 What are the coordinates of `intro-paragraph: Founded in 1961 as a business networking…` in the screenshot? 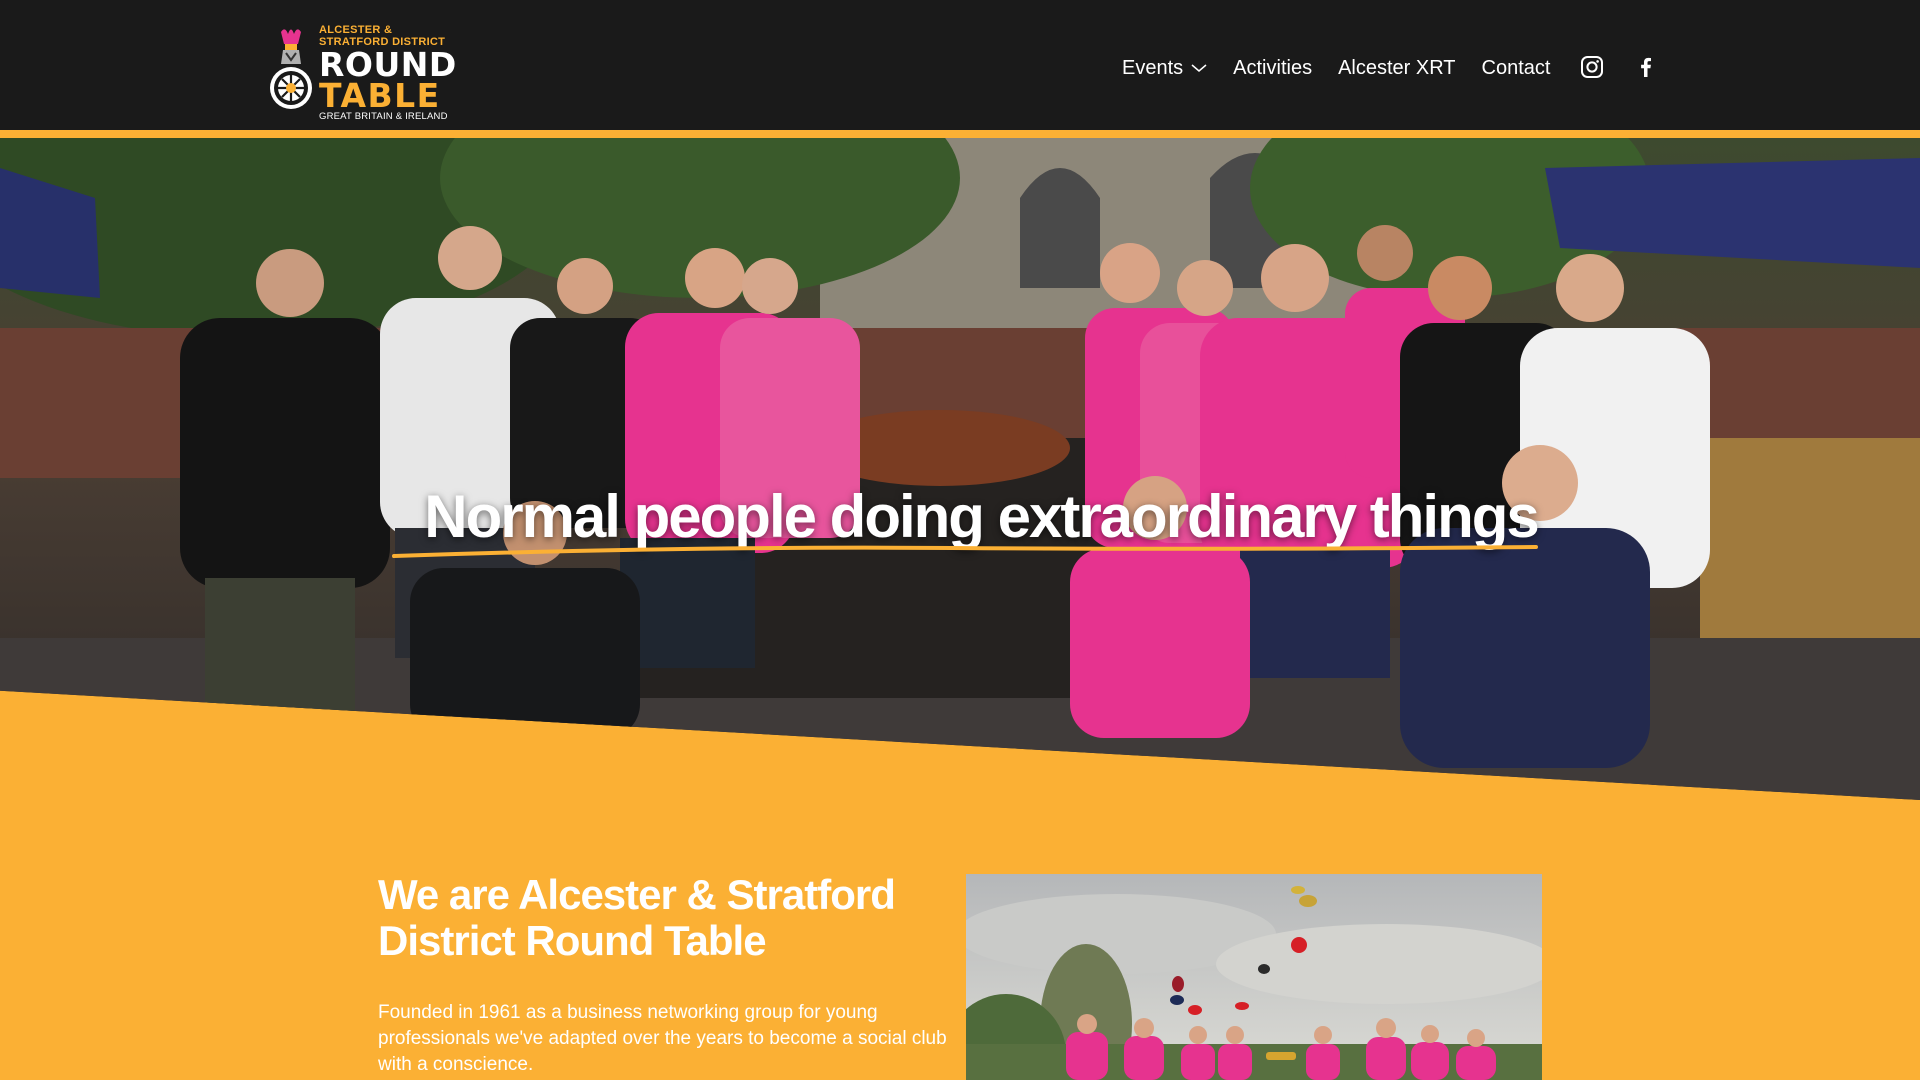 It's located at (662, 1038).